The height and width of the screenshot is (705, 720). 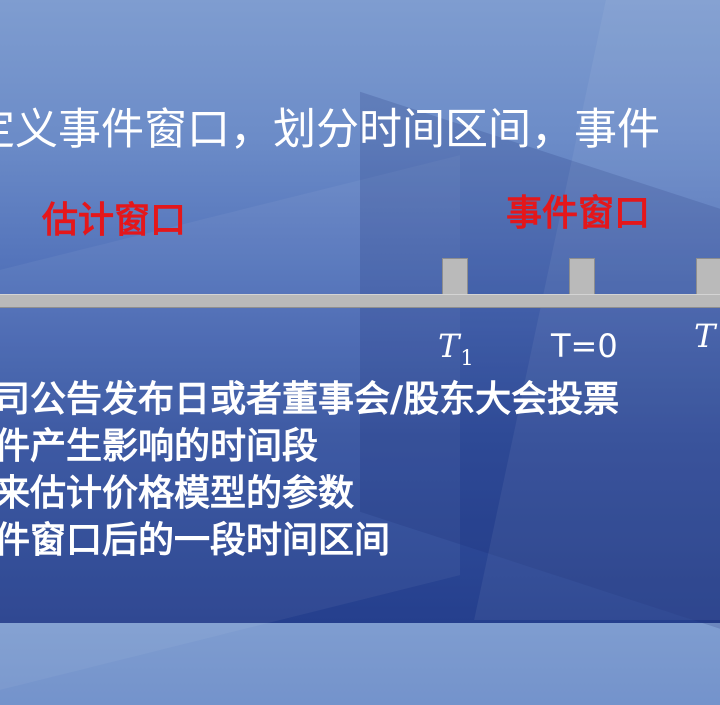 What do you see at coordinates (360, 301) in the screenshot?
I see `timeline-bar` at bounding box center [360, 301].